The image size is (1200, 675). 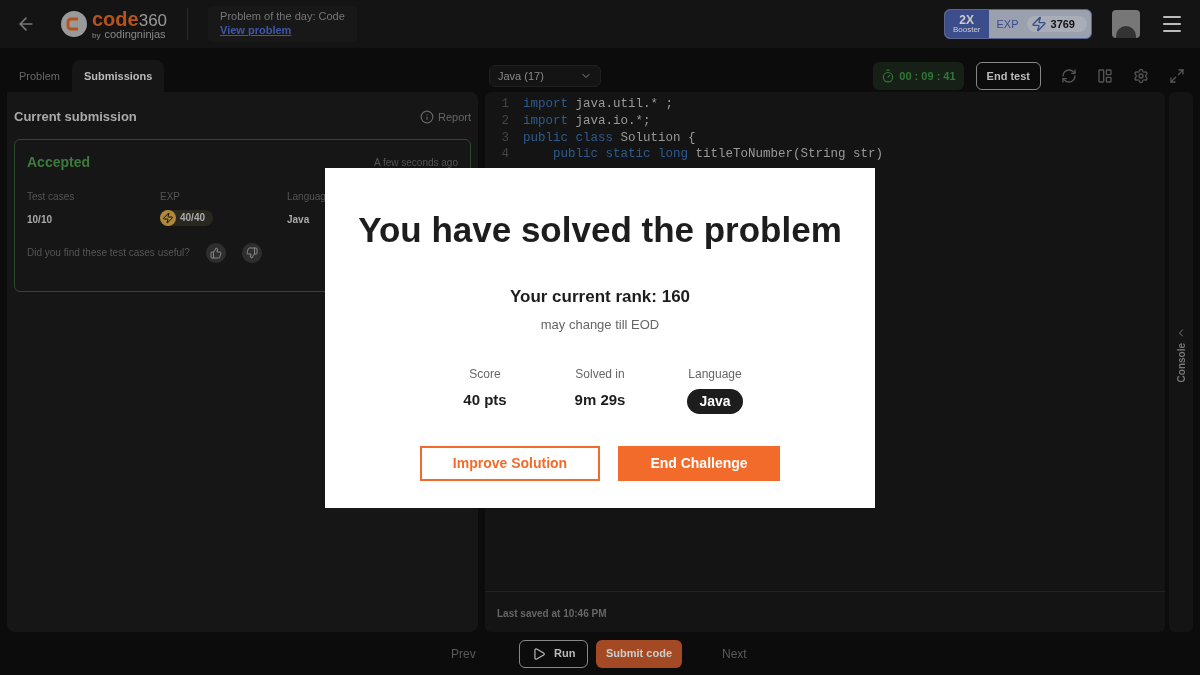 I want to click on booster-label: Booster, so click(x=966, y=30).